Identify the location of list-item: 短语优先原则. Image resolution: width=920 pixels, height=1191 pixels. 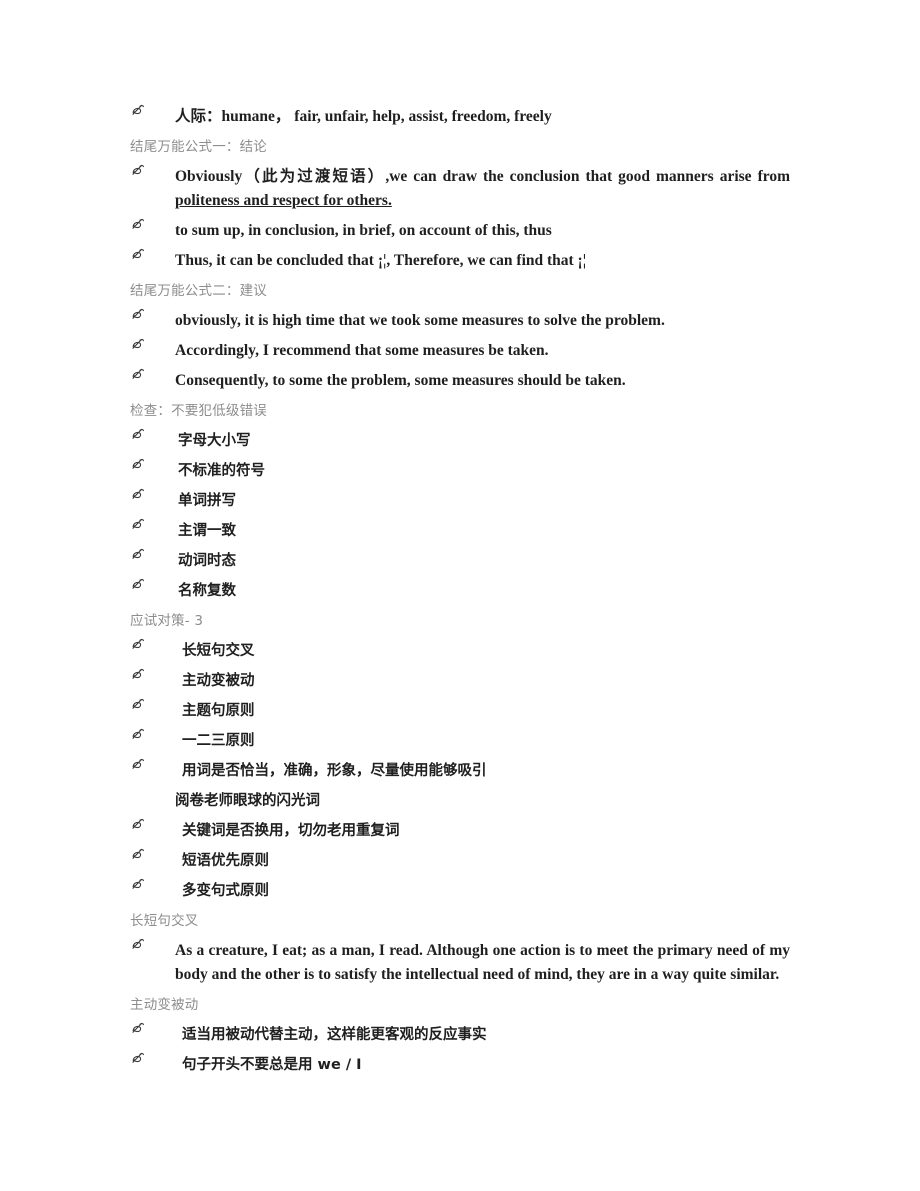
(460, 861).